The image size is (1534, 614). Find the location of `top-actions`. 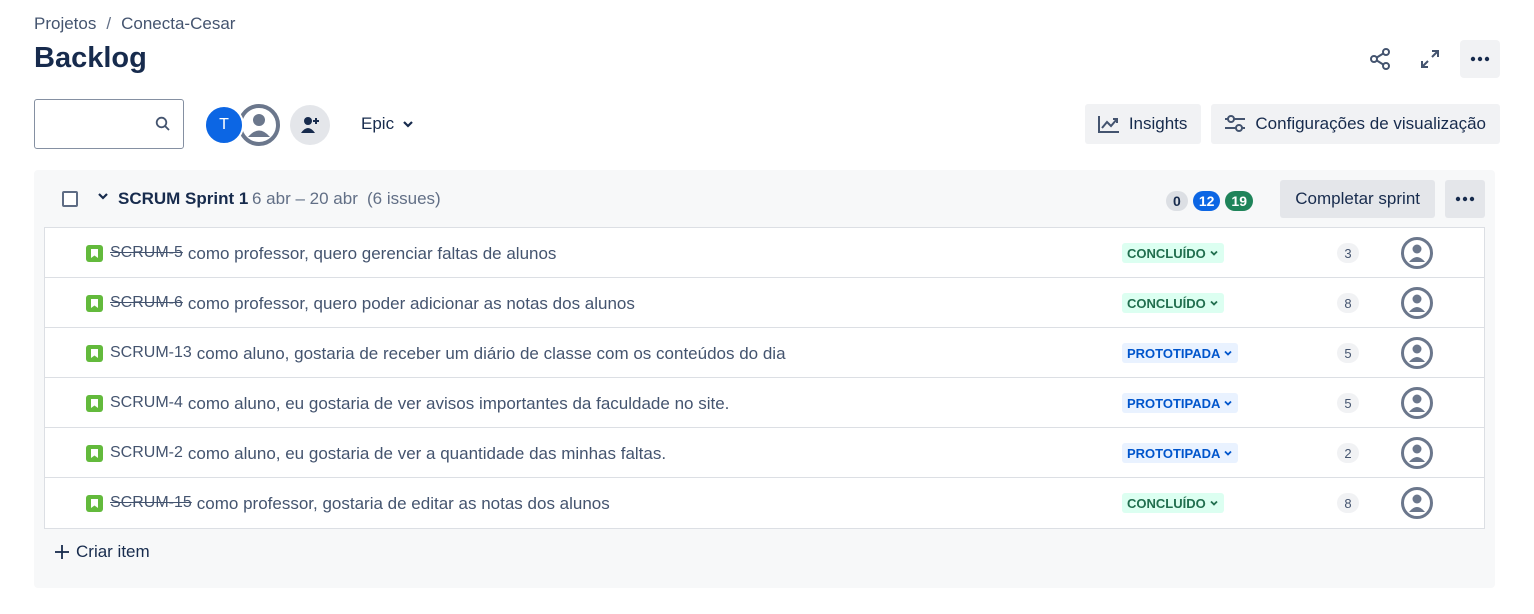

top-actions is located at coordinates (1430, 59).